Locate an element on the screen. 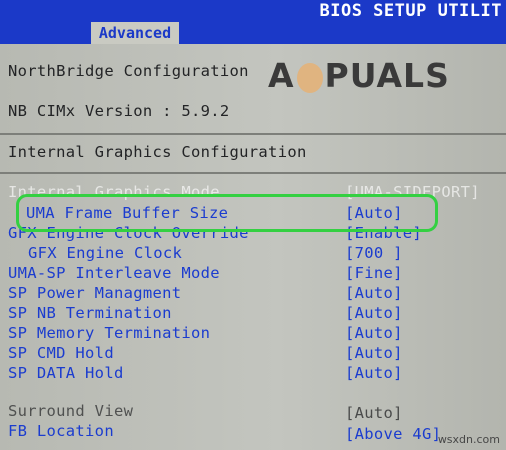 This screenshot has height=450, width=506. appuals-logo: A PUALS is located at coordinates (359, 75).